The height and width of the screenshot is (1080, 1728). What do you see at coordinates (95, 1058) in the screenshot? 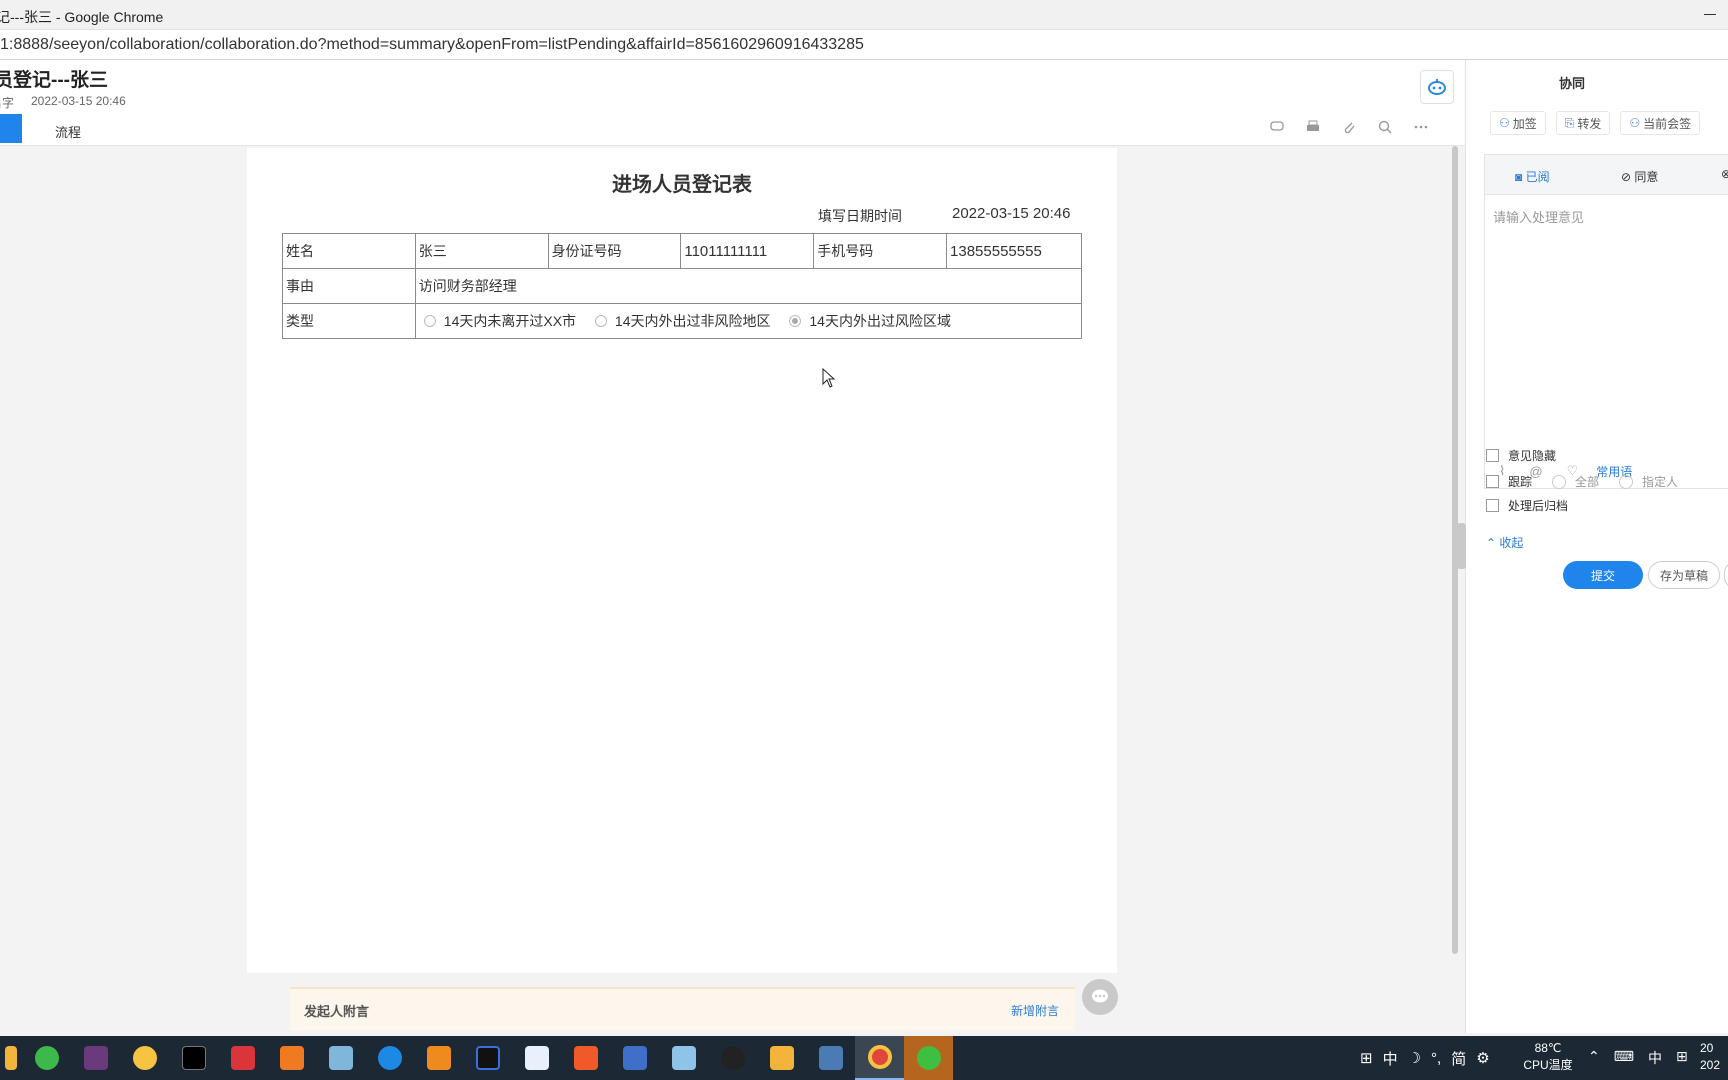
I see `game-app-icon` at bounding box center [95, 1058].